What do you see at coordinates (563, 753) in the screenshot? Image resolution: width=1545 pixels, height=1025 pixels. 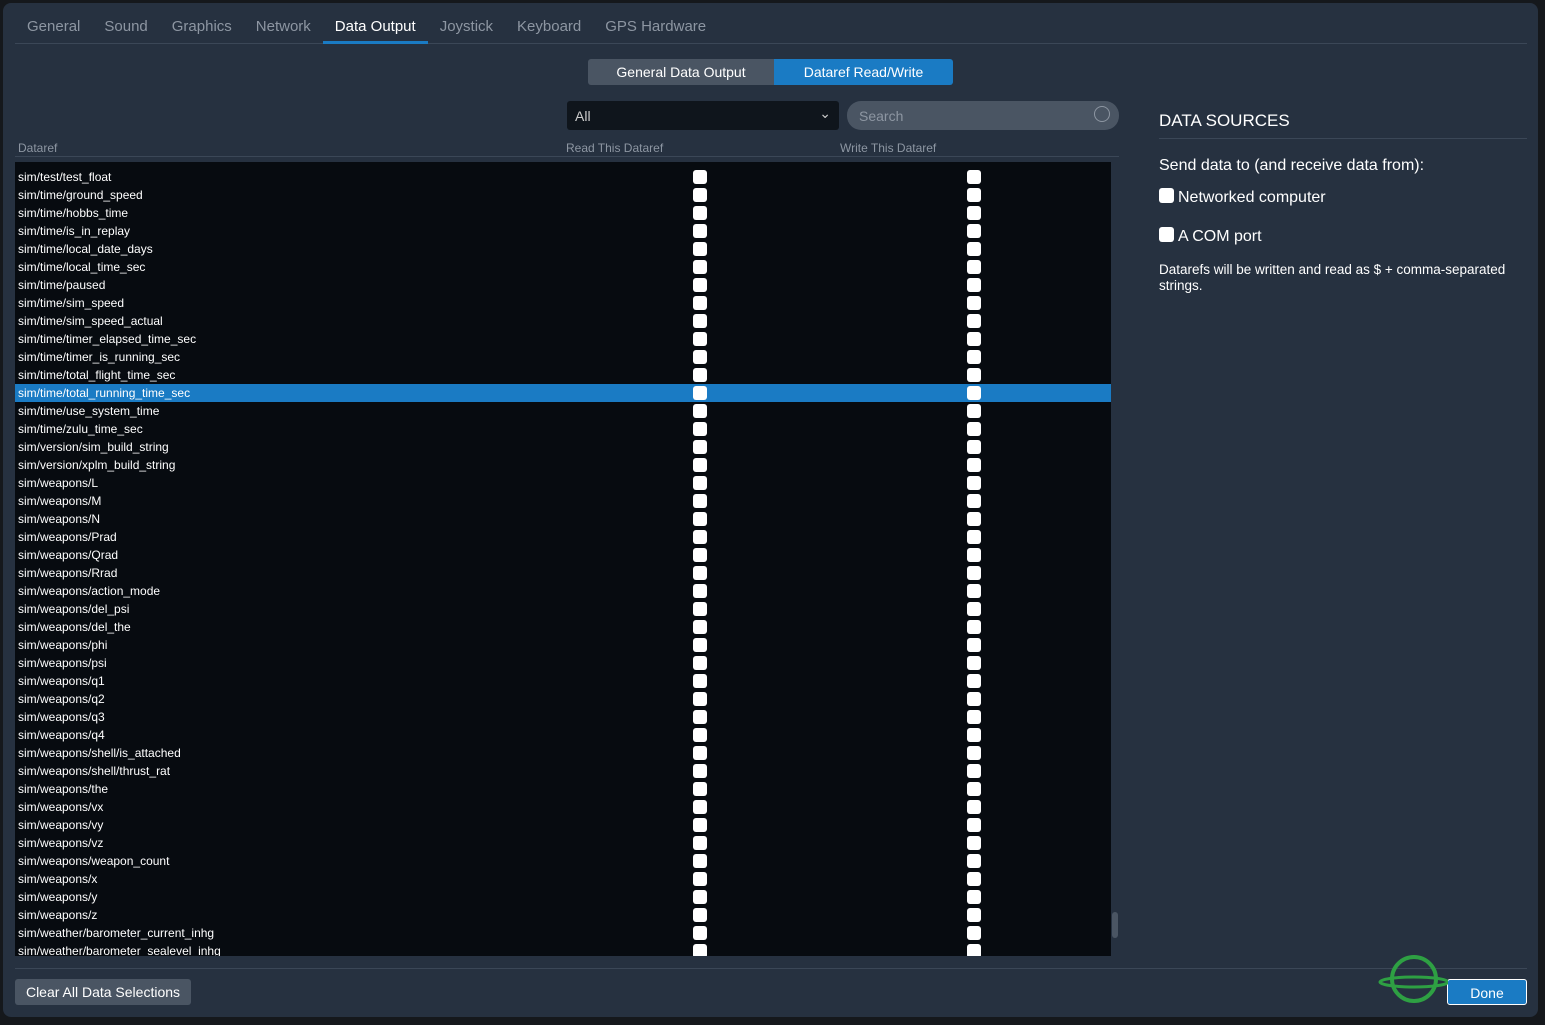 I see `table-row: sim/weapons/shell/is_attached` at bounding box center [563, 753].